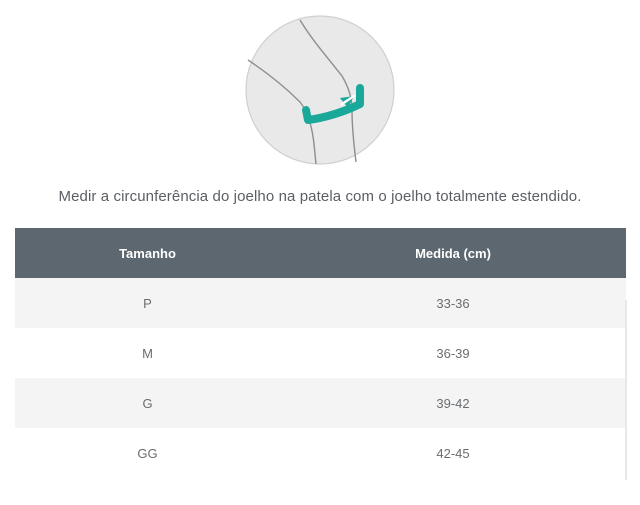 This screenshot has height=505, width=640. What do you see at coordinates (453, 403) in the screenshot?
I see `measure-cell: 39-42` at bounding box center [453, 403].